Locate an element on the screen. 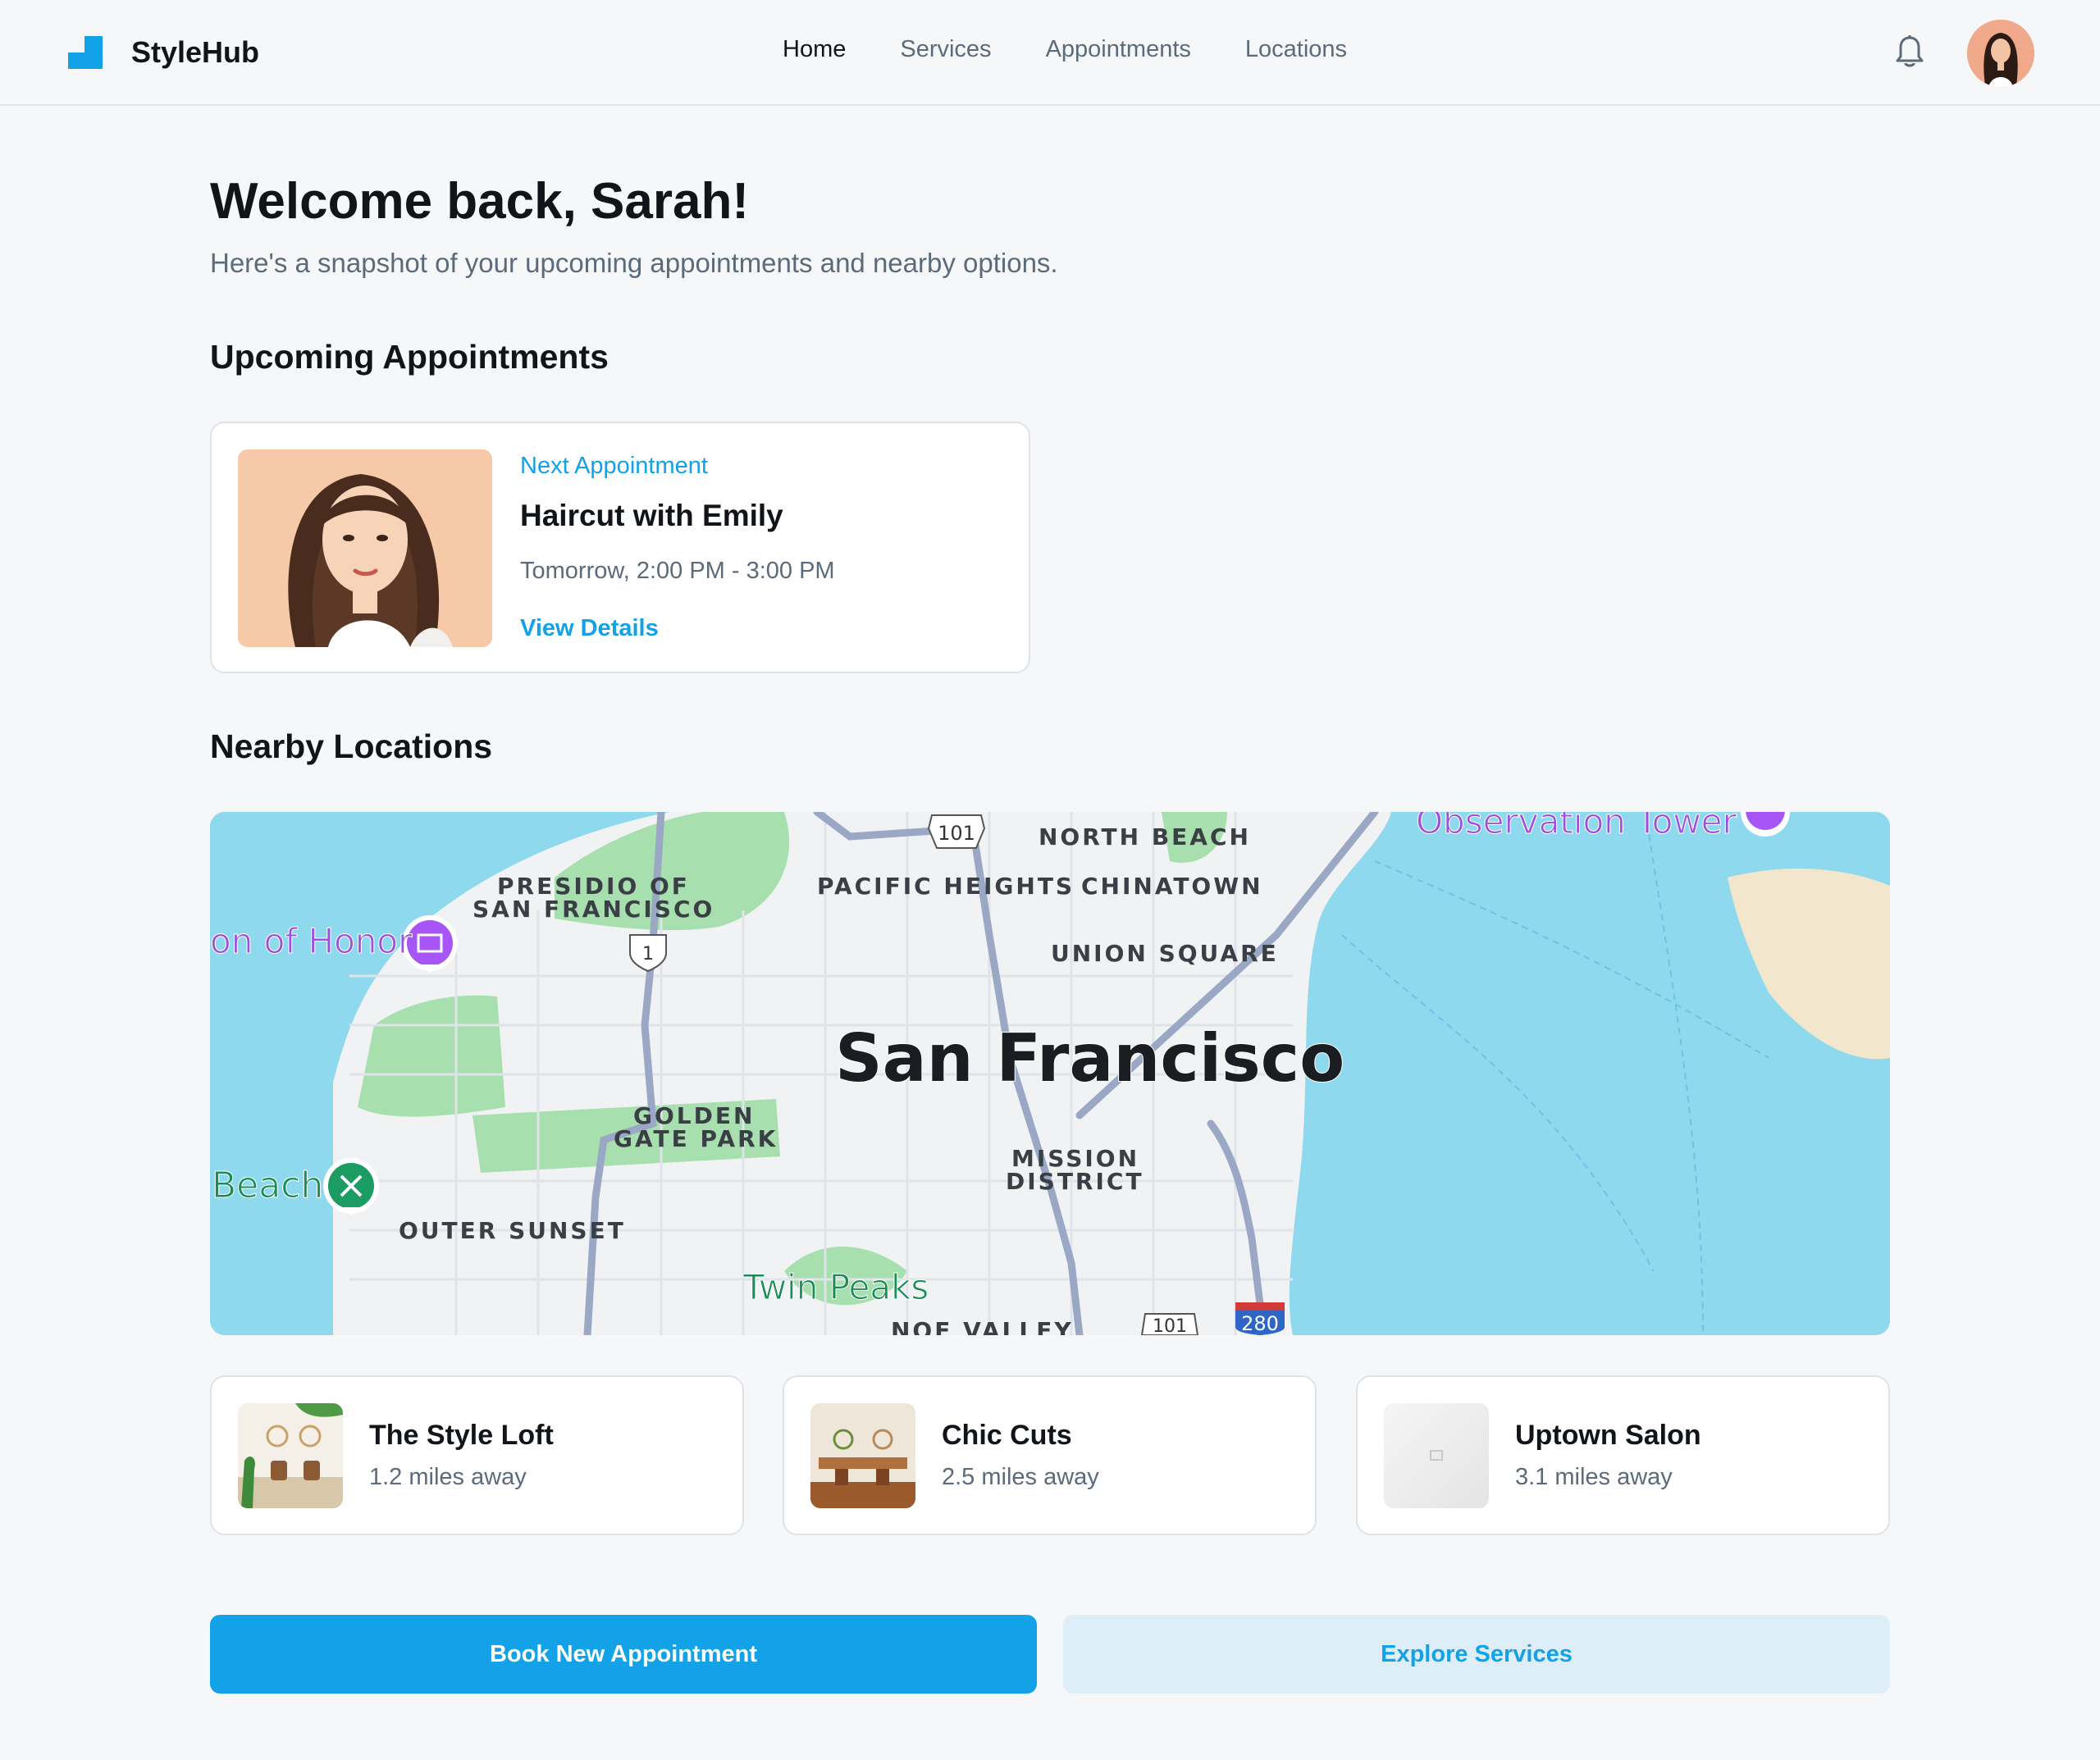 This screenshot has height=1760, width=2100. logo-icon is located at coordinates (86, 52).